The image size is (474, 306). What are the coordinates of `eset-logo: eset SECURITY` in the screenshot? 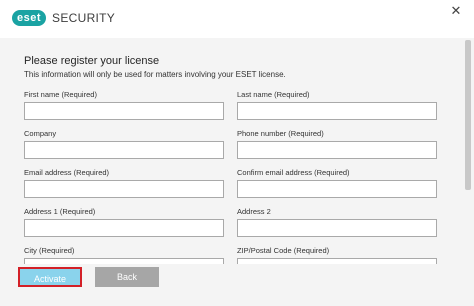 It's located at (63, 18).